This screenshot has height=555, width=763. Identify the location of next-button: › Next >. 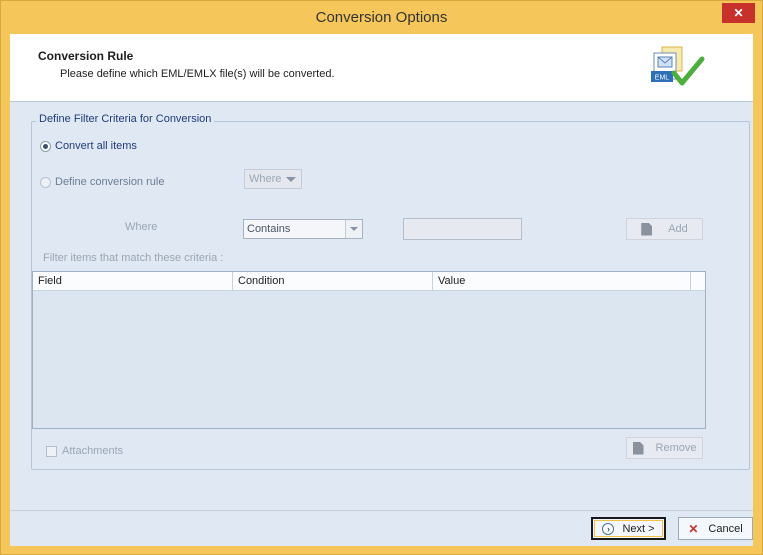
(628, 528).